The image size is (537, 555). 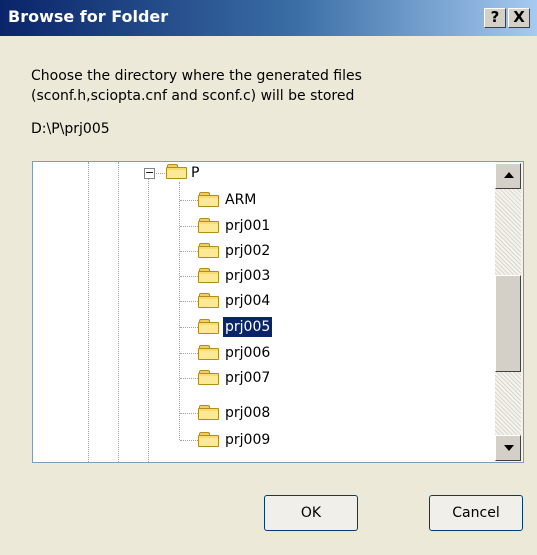 What do you see at coordinates (476, 513) in the screenshot?
I see `cancel-button: Cancel` at bounding box center [476, 513].